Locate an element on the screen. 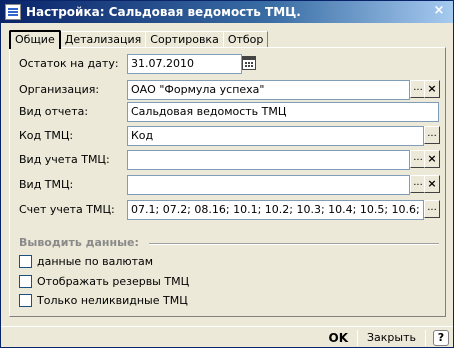 The width and height of the screenshot is (454, 348). report-type-row: Вид отчета: Сальдовая ведомость ТМЦ is located at coordinates (229, 111).